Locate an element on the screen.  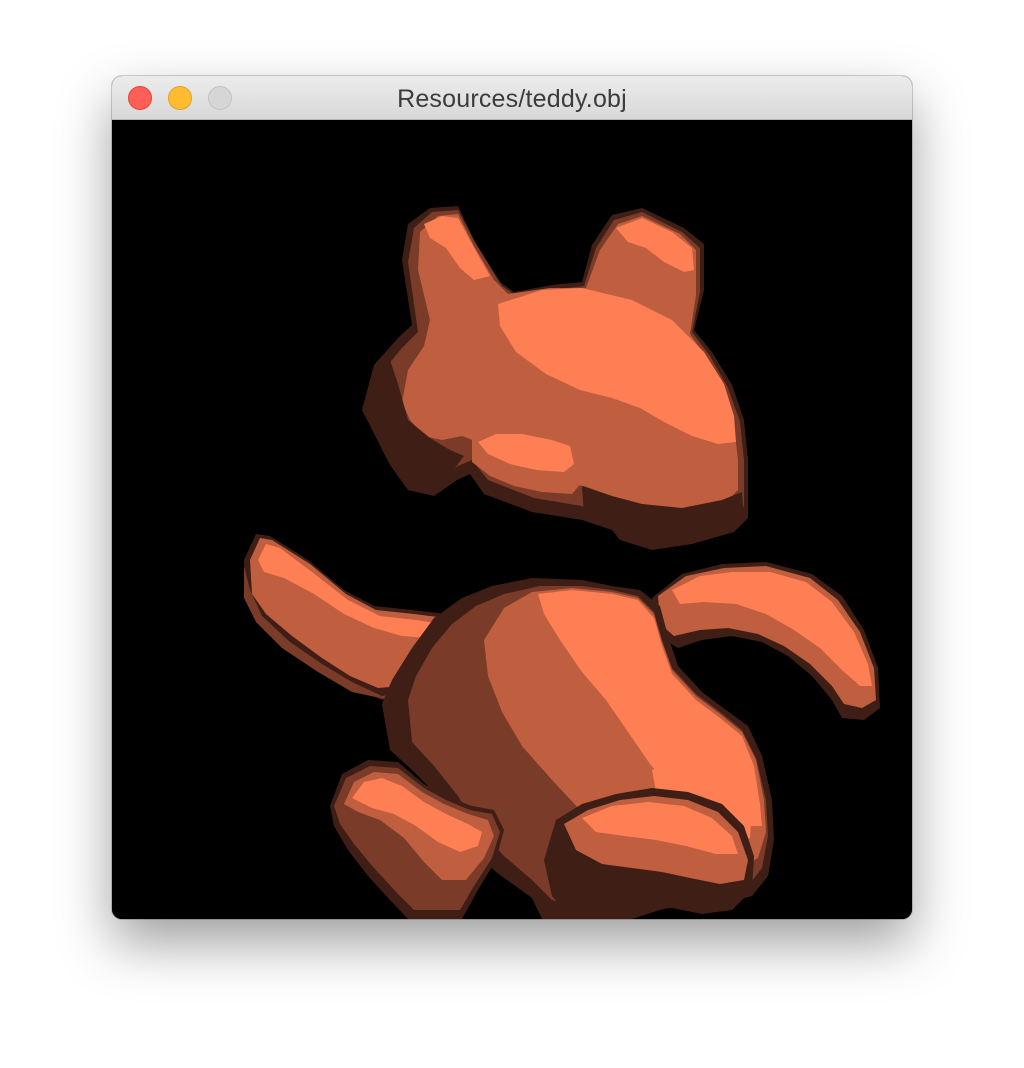
window-title: Resources/teddy.obj is located at coordinates (512, 99).